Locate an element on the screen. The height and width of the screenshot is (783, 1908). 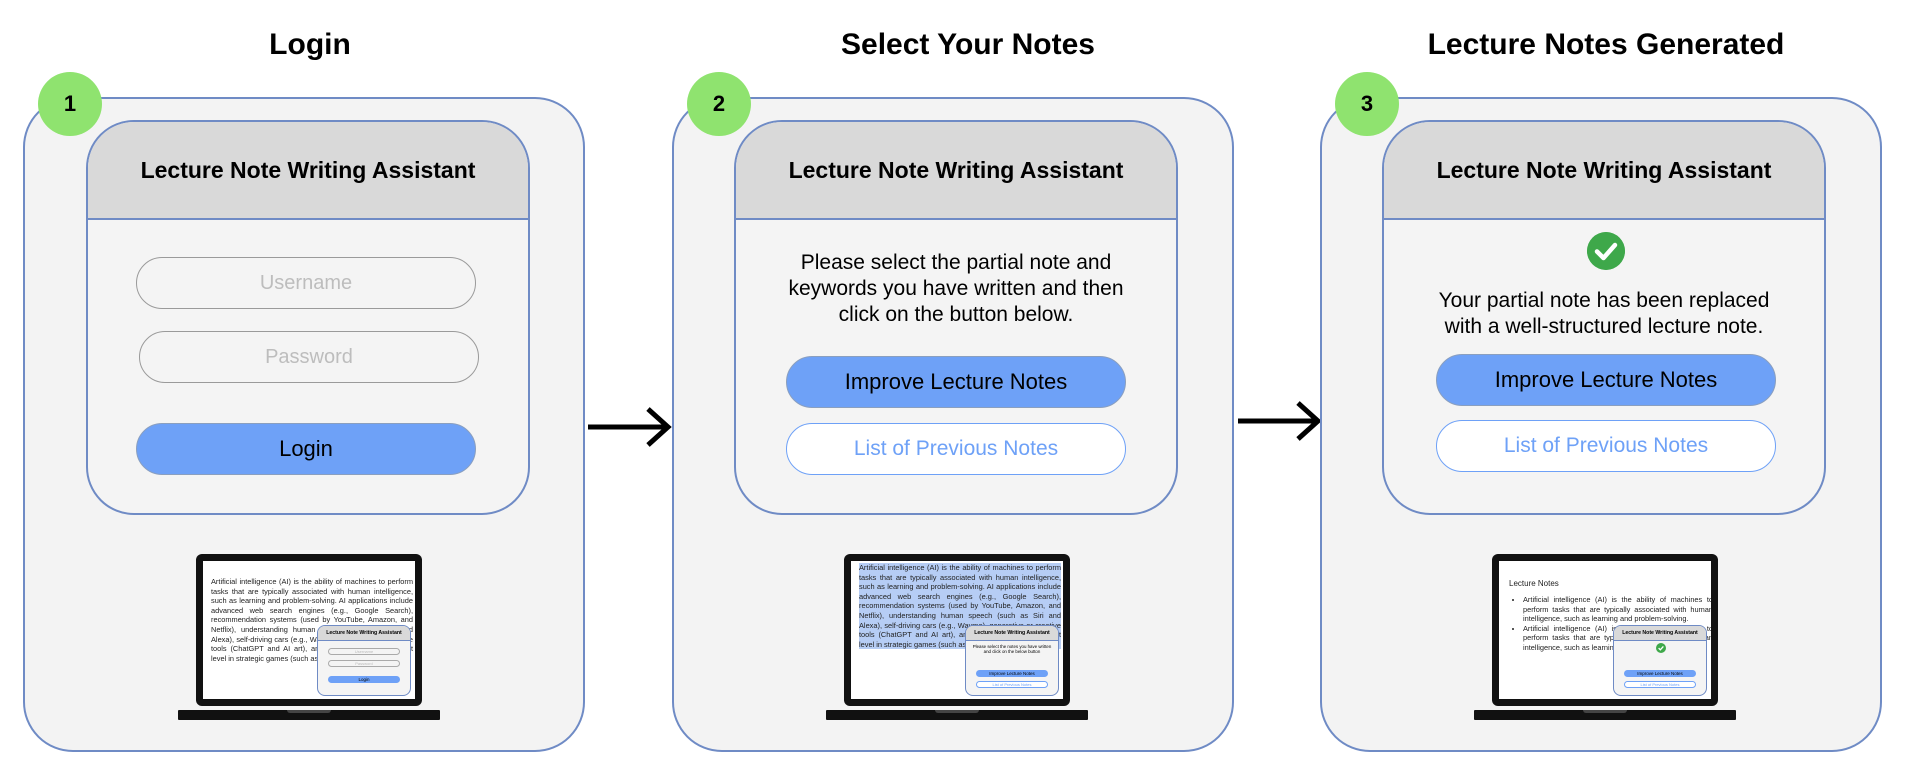
mini-check-icon is located at coordinates (1661, 648).